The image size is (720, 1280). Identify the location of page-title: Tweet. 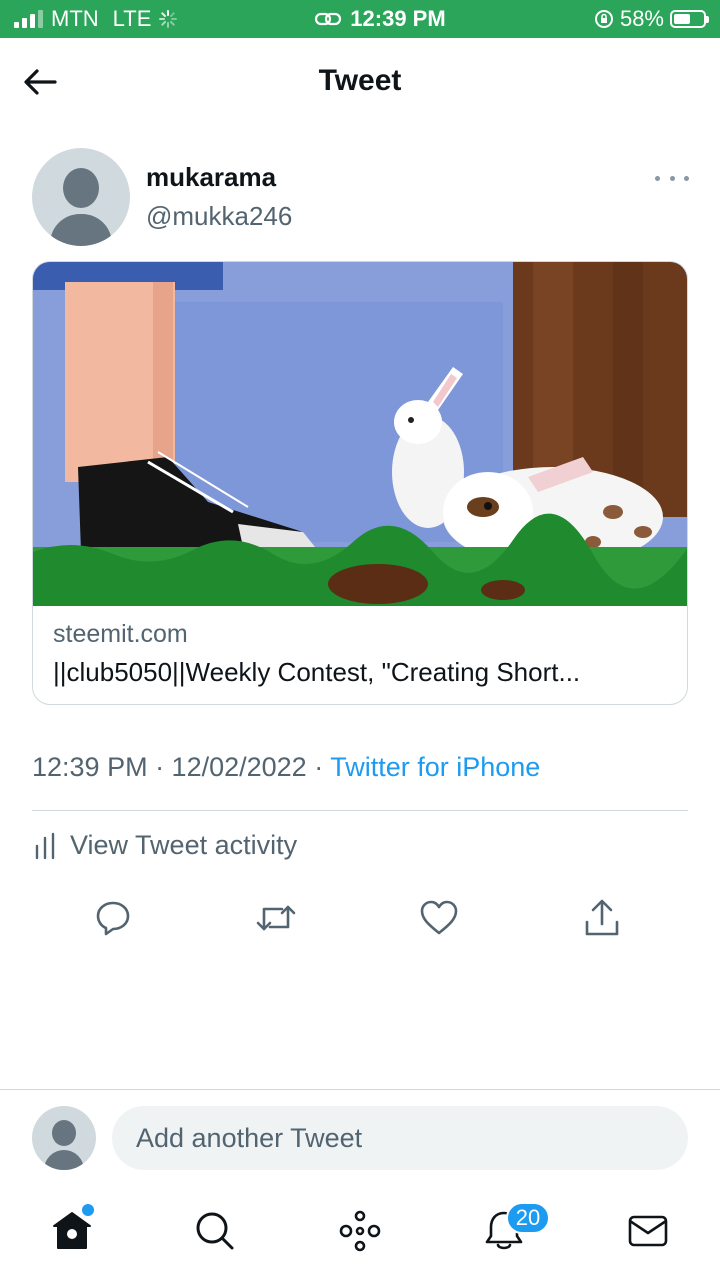
(360, 80).